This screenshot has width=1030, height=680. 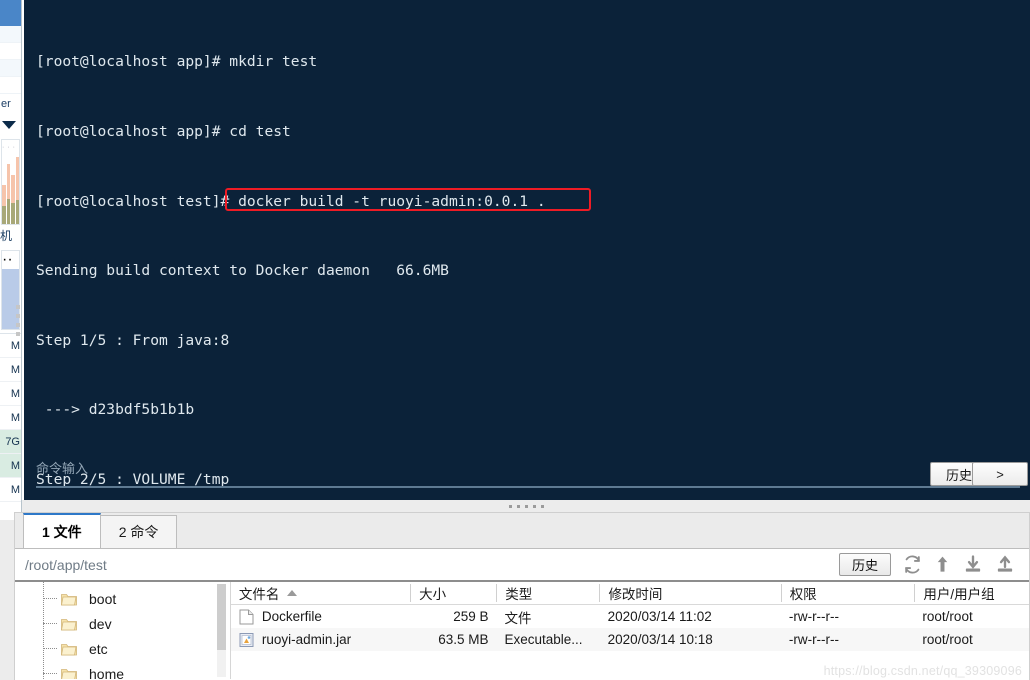 What do you see at coordinates (973, 564) in the screenshot?
I see `download-icon` at bounding box center [973, 564].